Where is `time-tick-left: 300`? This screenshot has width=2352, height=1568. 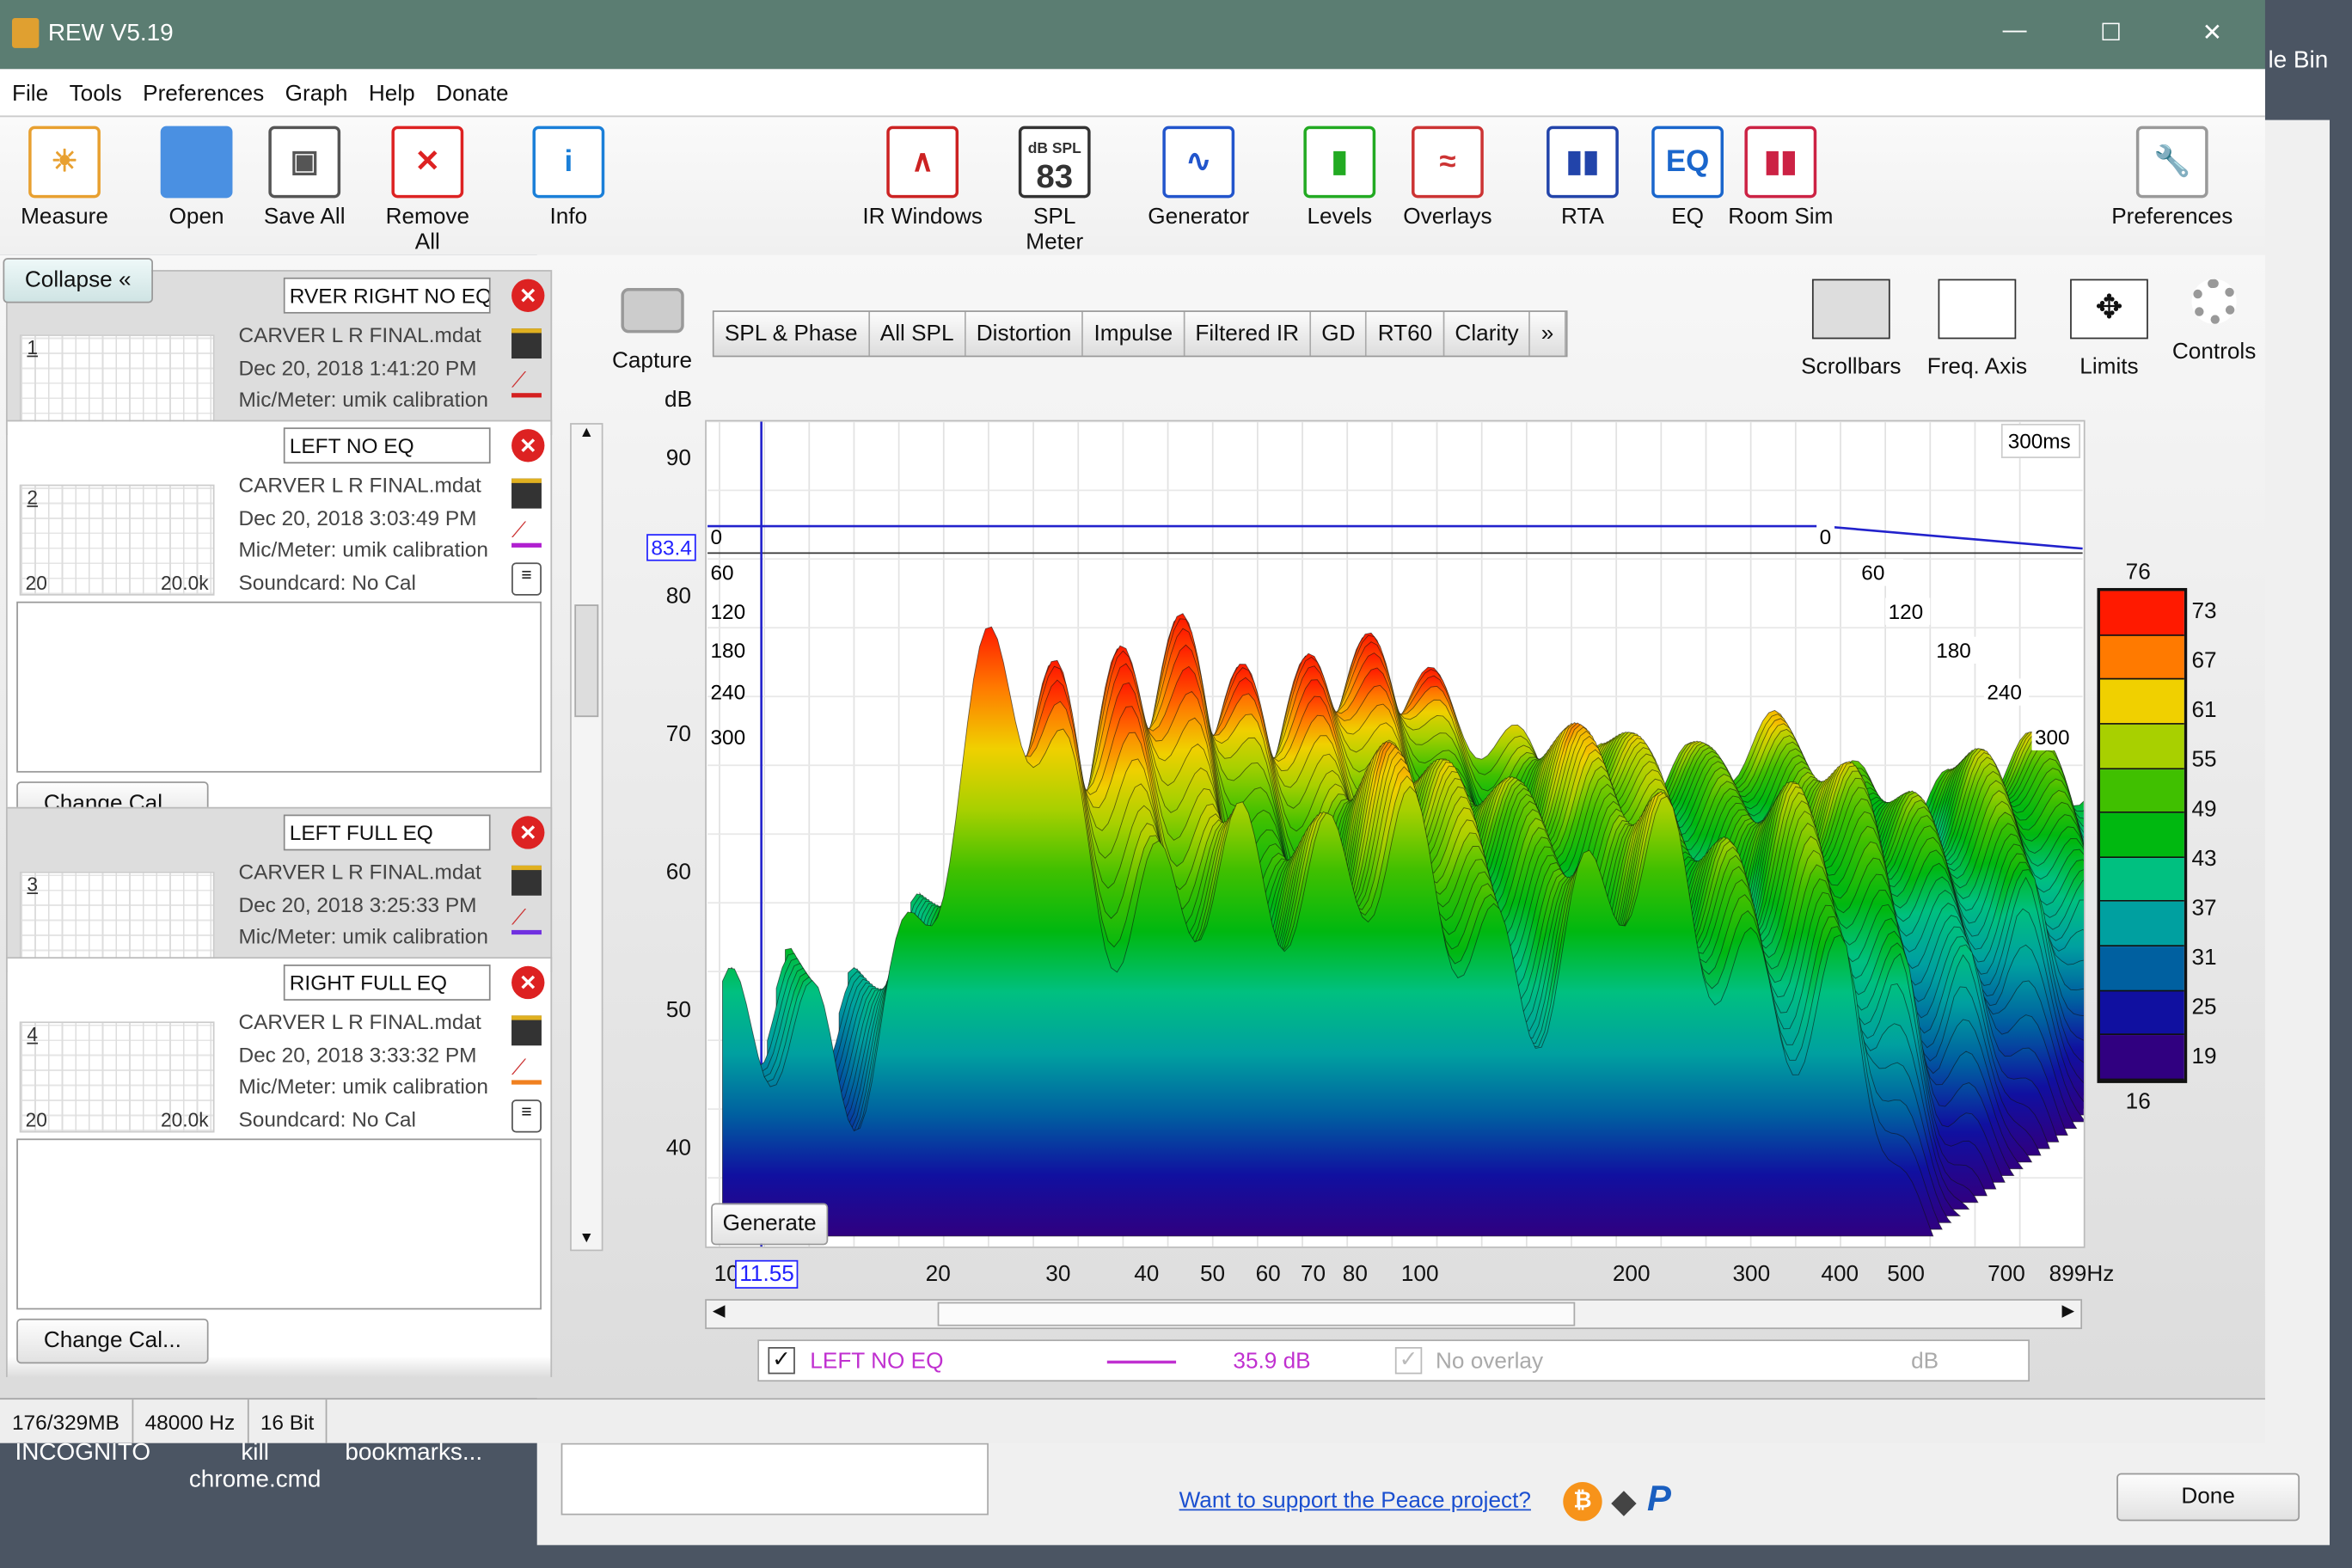
time-tick-left: 300 is located at coordinates (728, 738).